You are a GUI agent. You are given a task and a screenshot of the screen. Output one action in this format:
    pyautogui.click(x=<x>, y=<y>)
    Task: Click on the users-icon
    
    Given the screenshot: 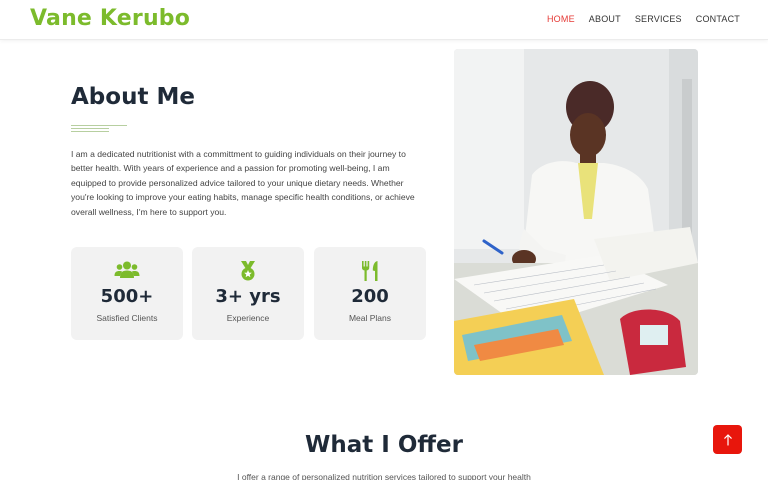 What is the action you would take?
    pyautogui.click(x=127, y=271)
    